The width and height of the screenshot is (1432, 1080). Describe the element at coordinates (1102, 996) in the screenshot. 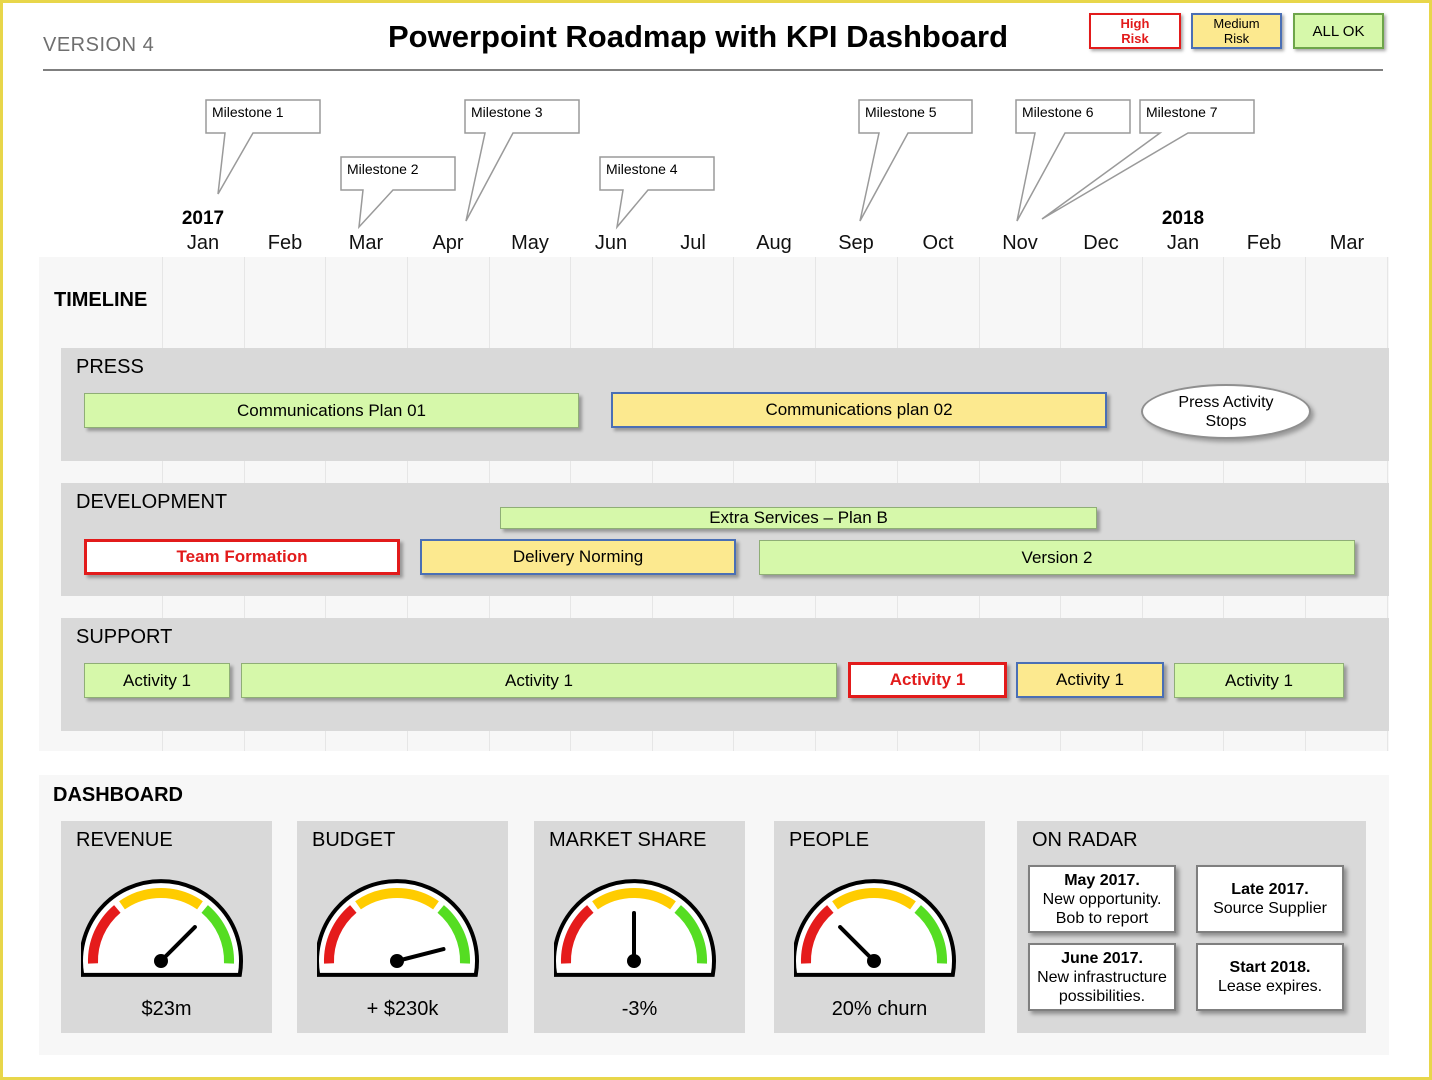

I see `radar-item-text: possibilities.` at that location.